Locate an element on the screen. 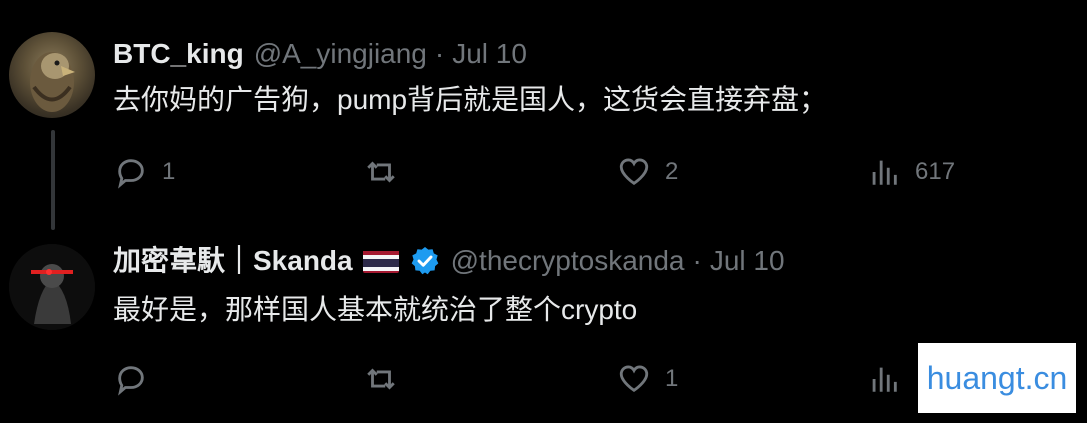 This screenshot has width=1087, height=423. views-button is located at coordinates (891, 379).